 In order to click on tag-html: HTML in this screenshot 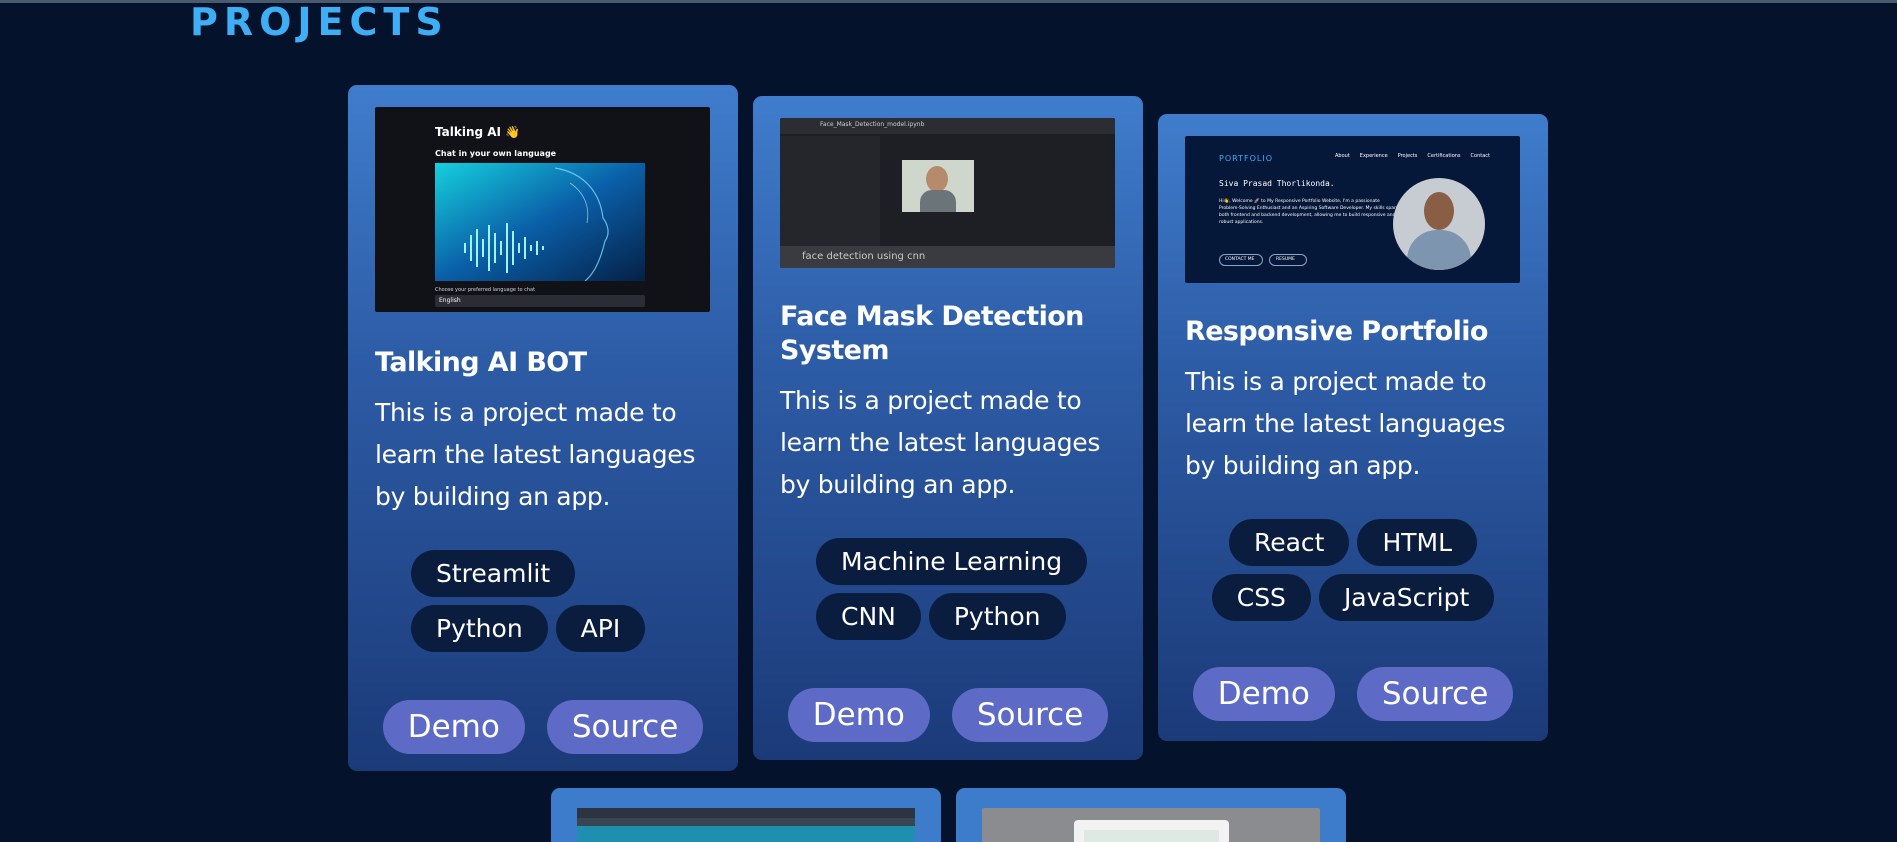, I will do `click(1417, 542)`.